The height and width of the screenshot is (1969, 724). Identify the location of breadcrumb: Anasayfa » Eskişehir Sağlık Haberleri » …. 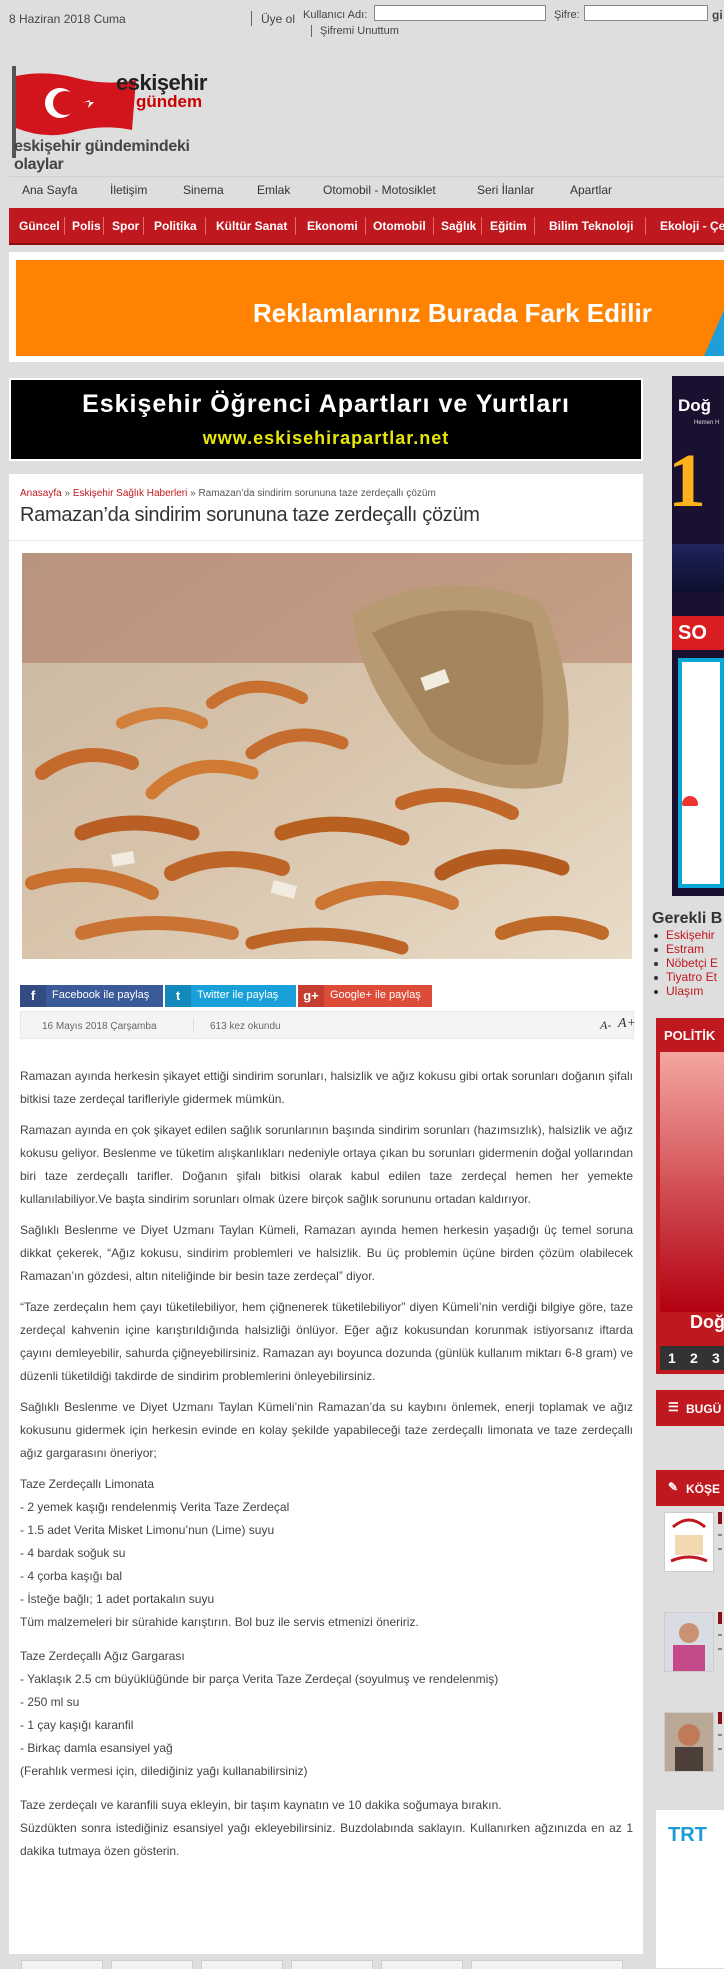
(228, 493).